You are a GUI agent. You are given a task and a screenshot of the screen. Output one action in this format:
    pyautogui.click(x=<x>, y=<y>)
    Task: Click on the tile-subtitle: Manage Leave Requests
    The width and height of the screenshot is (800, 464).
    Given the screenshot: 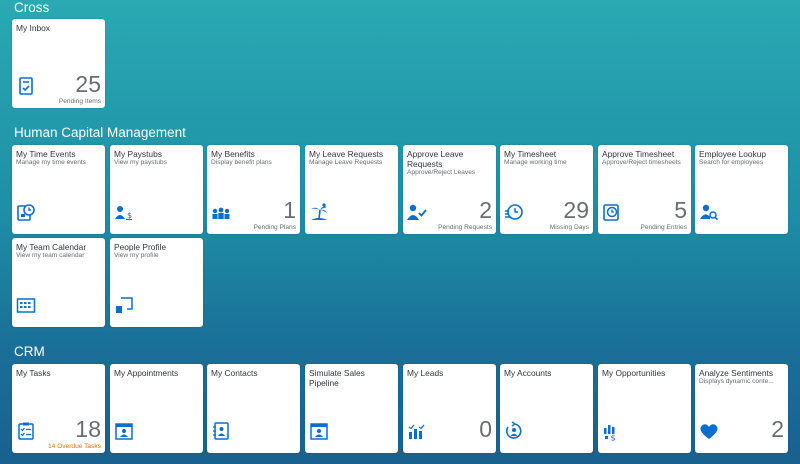 What is the action you would take?
    pyautogui.click(x=346, y=162)
    